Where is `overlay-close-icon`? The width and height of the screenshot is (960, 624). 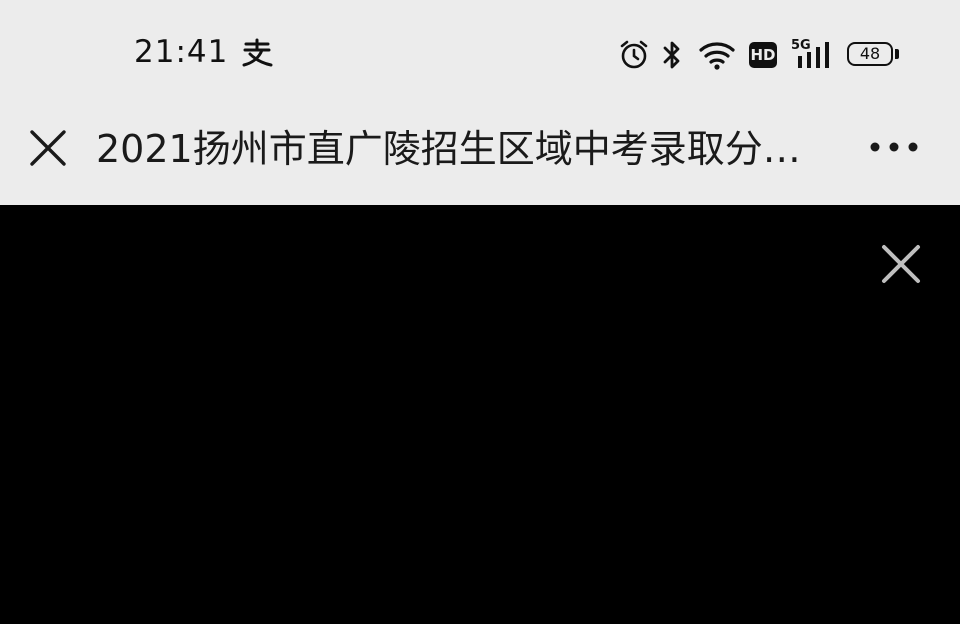 overlay-close-icon is located at coordinates (901, 264).